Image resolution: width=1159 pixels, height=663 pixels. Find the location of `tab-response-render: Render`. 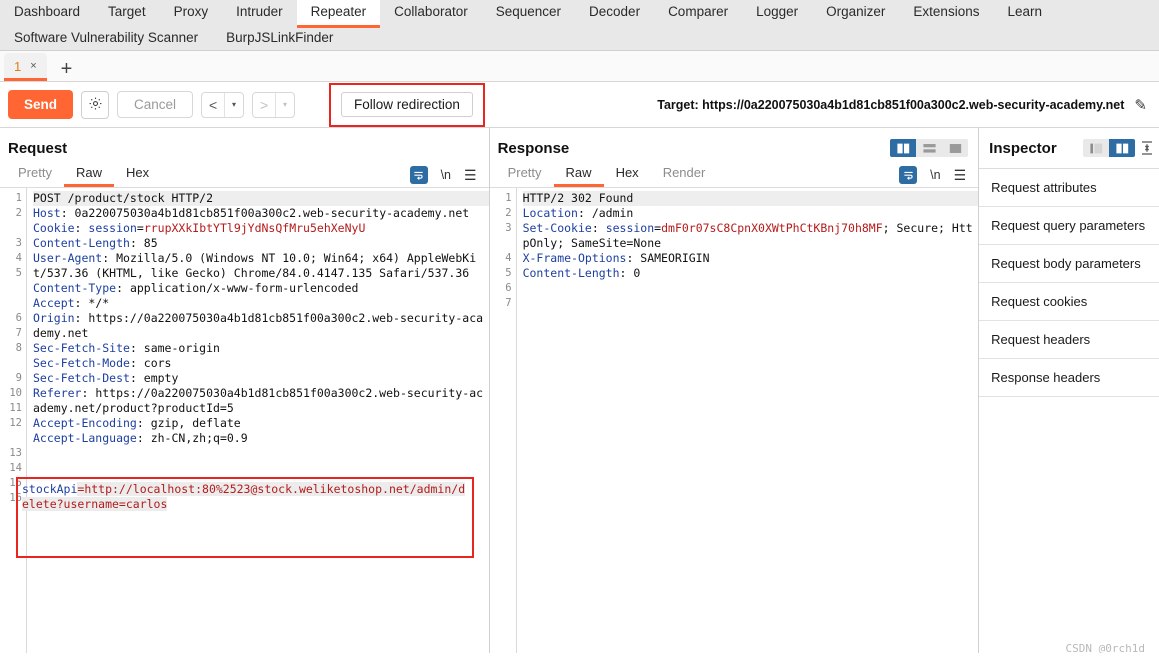

tab-response-render: Render is located at coordinates (684, 174).